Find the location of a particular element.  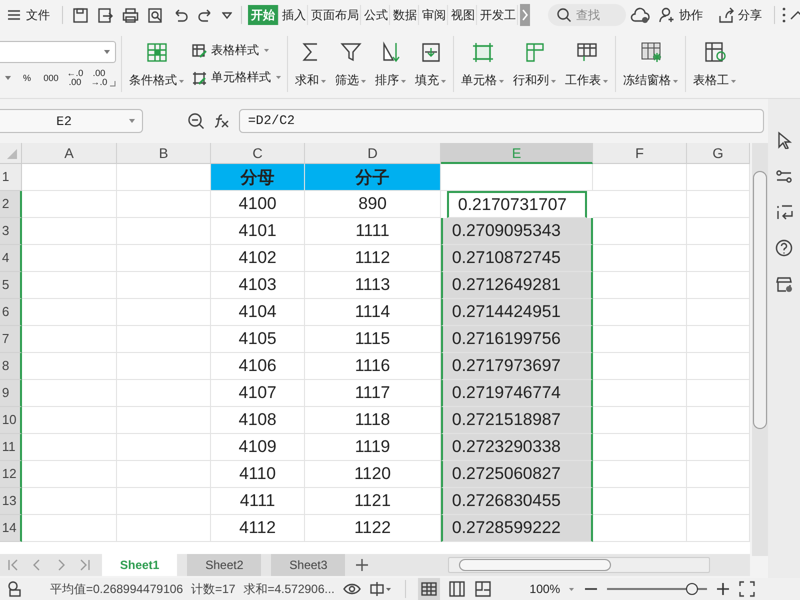

ribbon-button: 排序 is located at coordinates (390, 64).